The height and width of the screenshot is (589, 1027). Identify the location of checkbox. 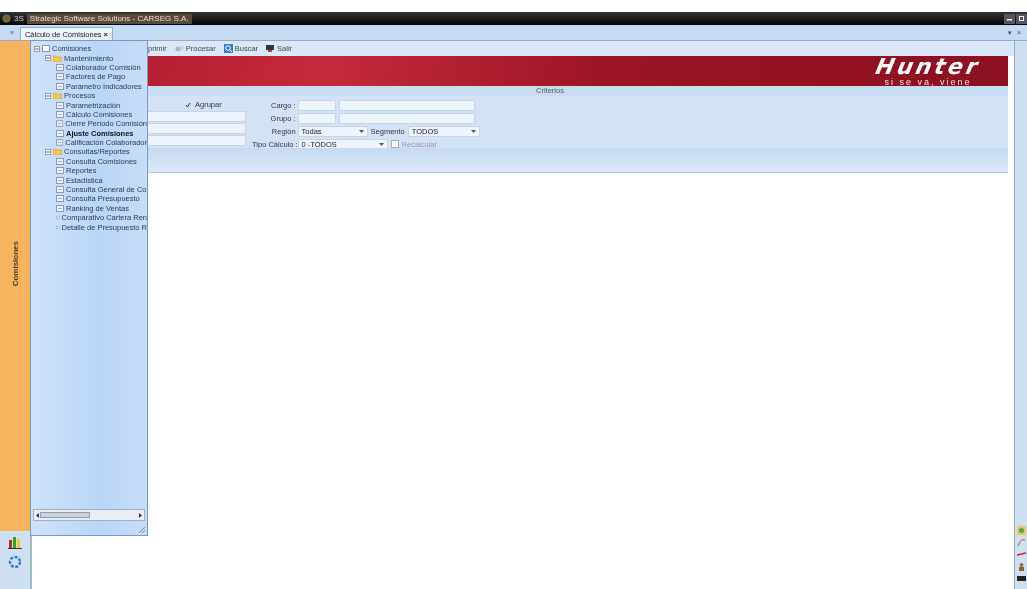
(188, 104).